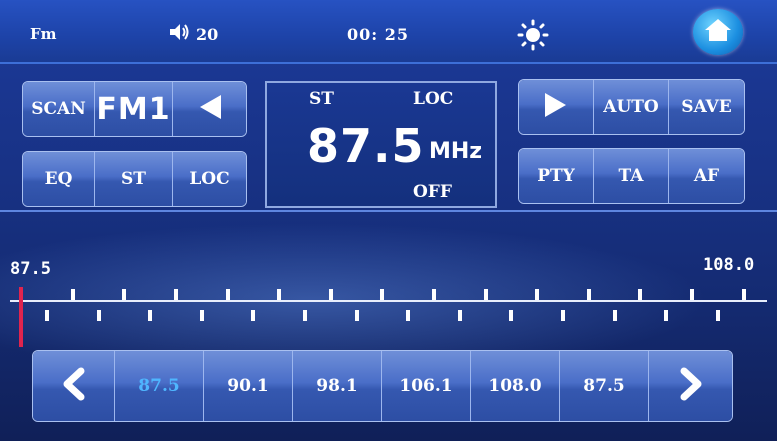  What do you see at coordinates (729, 265) in the screenshot?
I see `scale-max-label: 108.0` at bounding box center [729, 265].